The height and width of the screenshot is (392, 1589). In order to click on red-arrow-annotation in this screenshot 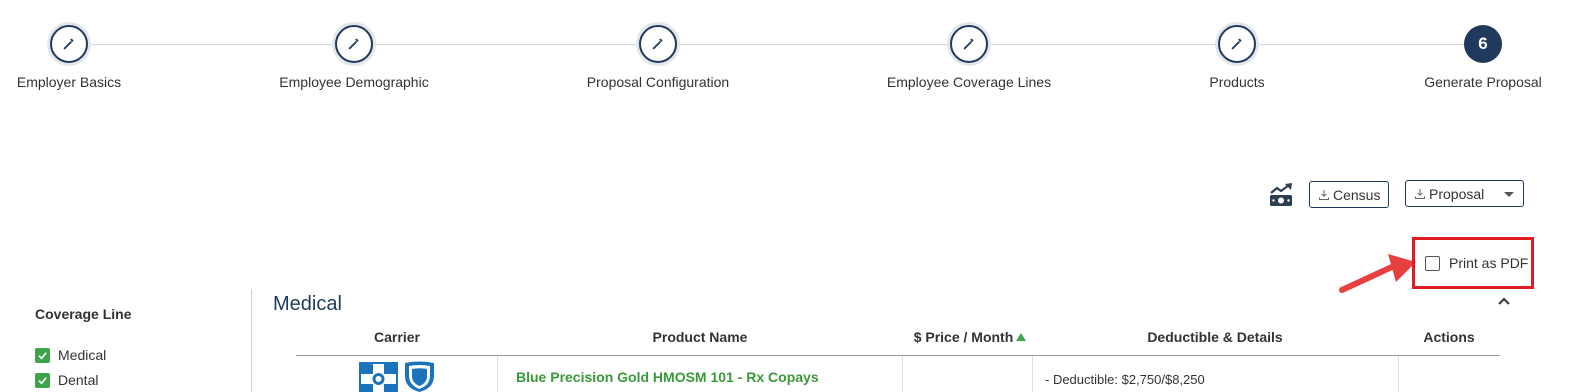, I will do `click(1377, 273)`.